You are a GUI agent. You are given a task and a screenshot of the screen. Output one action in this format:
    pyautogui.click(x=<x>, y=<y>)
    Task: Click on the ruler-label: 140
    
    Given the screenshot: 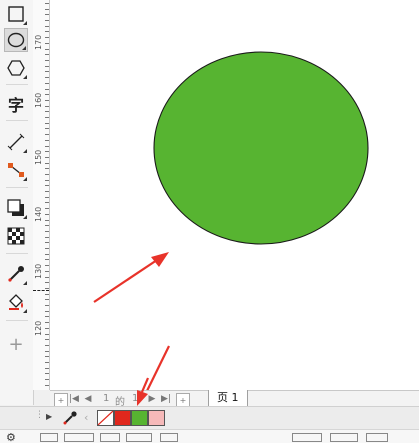 What is the action you would take?
    pyautogui.click(x=38, y=214)
    